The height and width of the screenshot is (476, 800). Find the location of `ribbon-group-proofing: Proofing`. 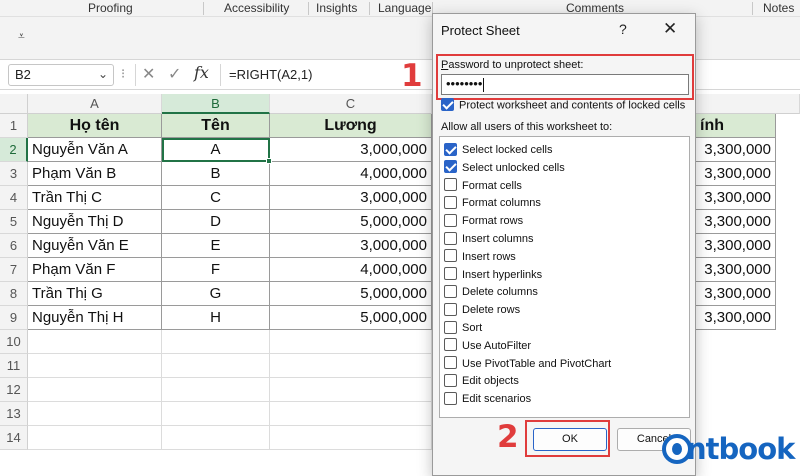

ribbon-group-proofing: Proofing is located at coordinates (110, 8).